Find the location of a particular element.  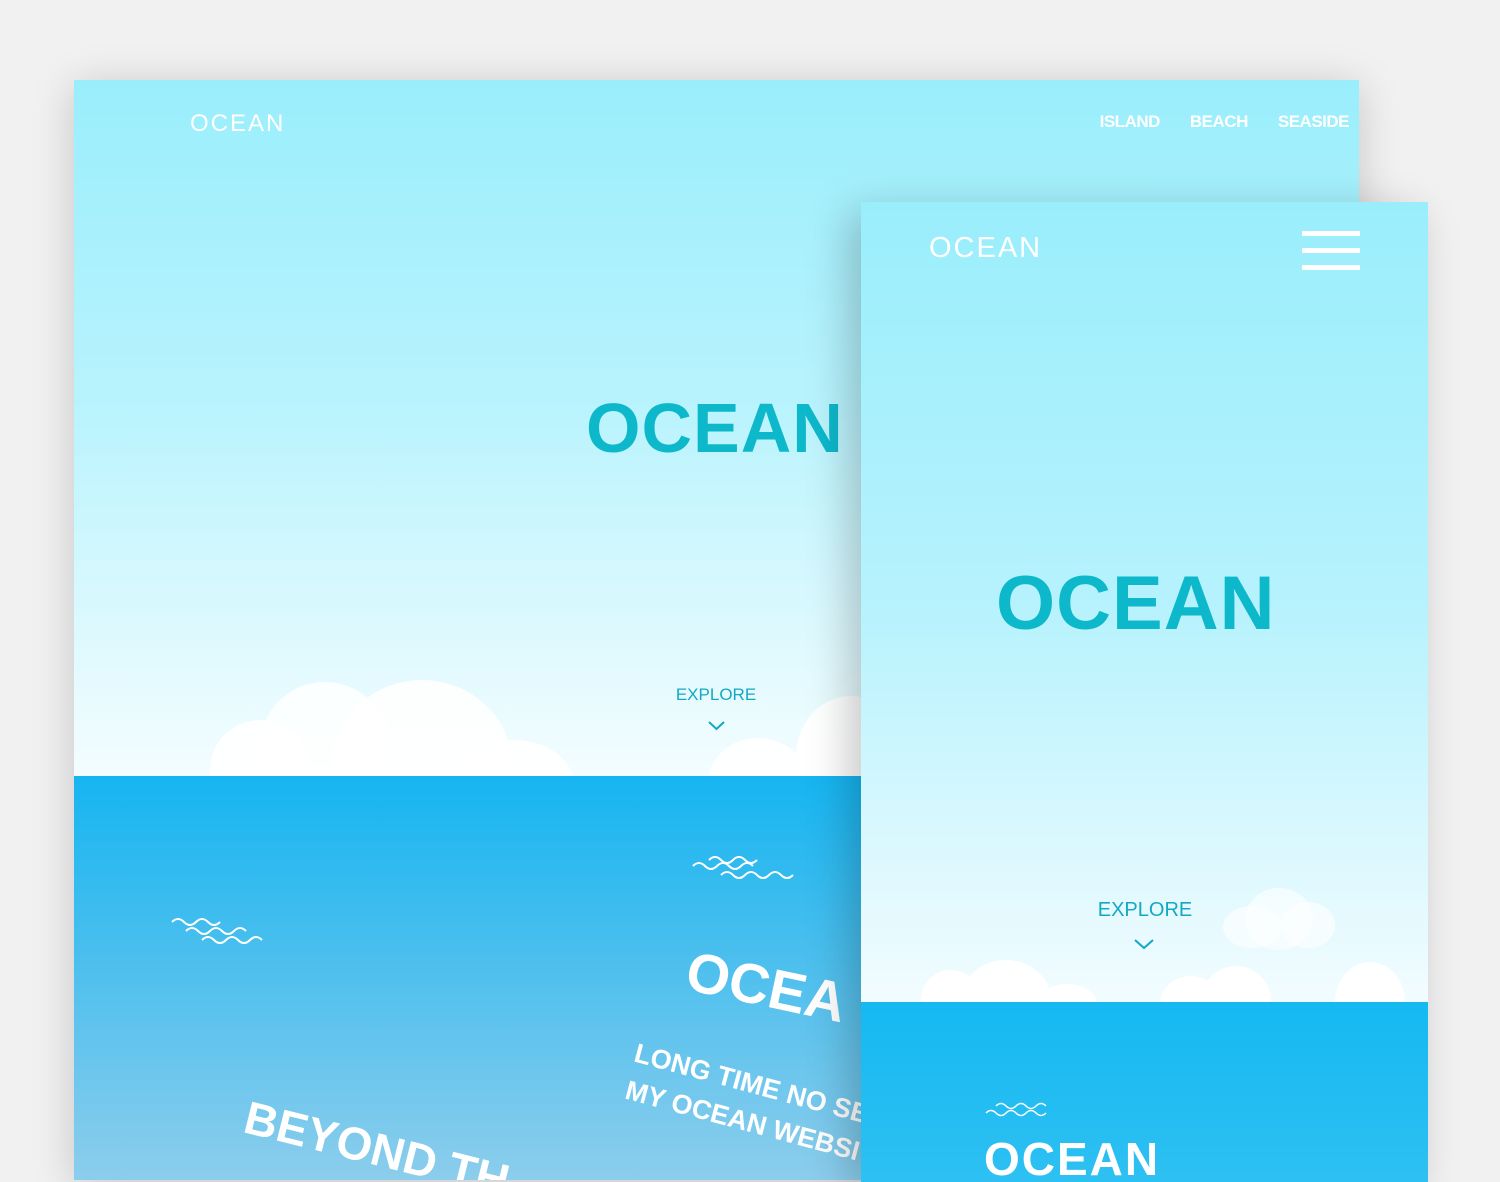

desktop-explore-link: EXPLORE is located at coordinates (716, 695).